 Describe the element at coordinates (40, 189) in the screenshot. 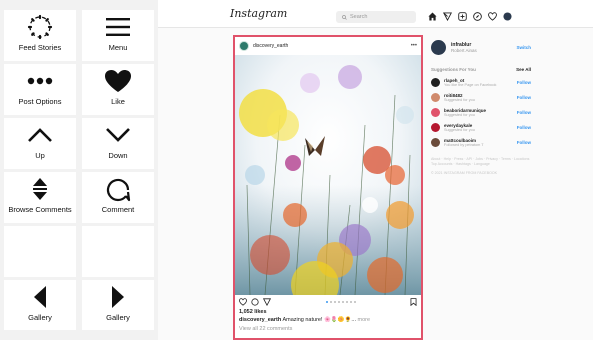

I see `up-down-arrows-icon` at that location.